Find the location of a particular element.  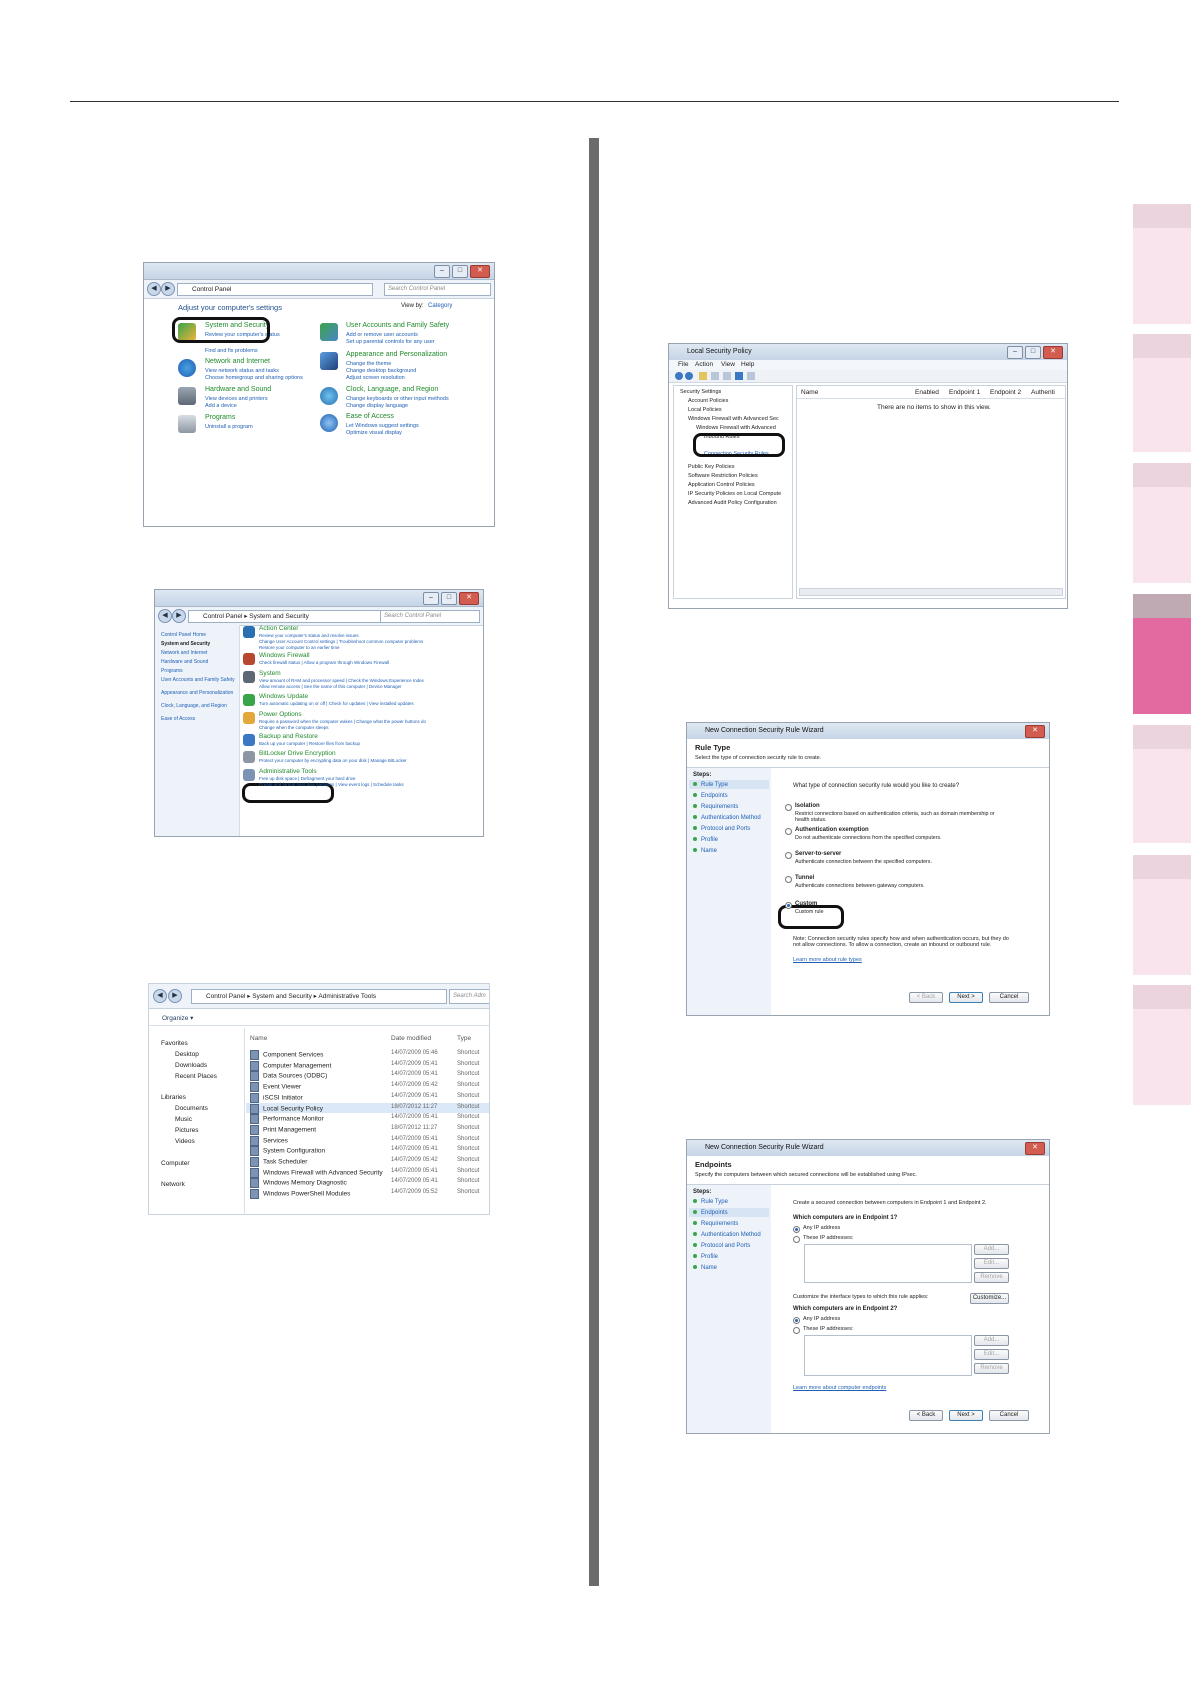

back-button: < Back is located at coordinates (926, 997).